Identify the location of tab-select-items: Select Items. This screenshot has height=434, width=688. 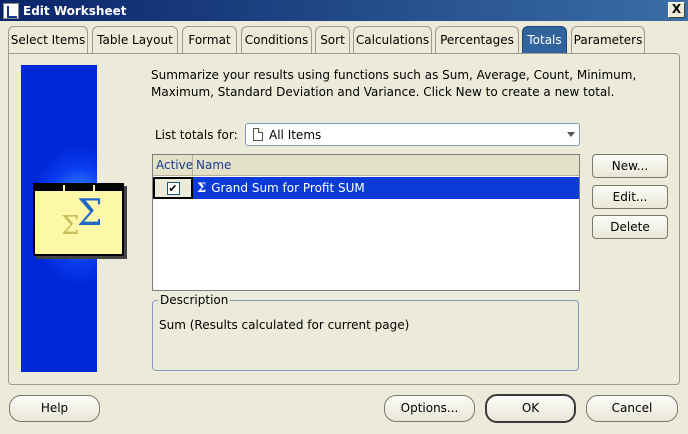
(48, 39).